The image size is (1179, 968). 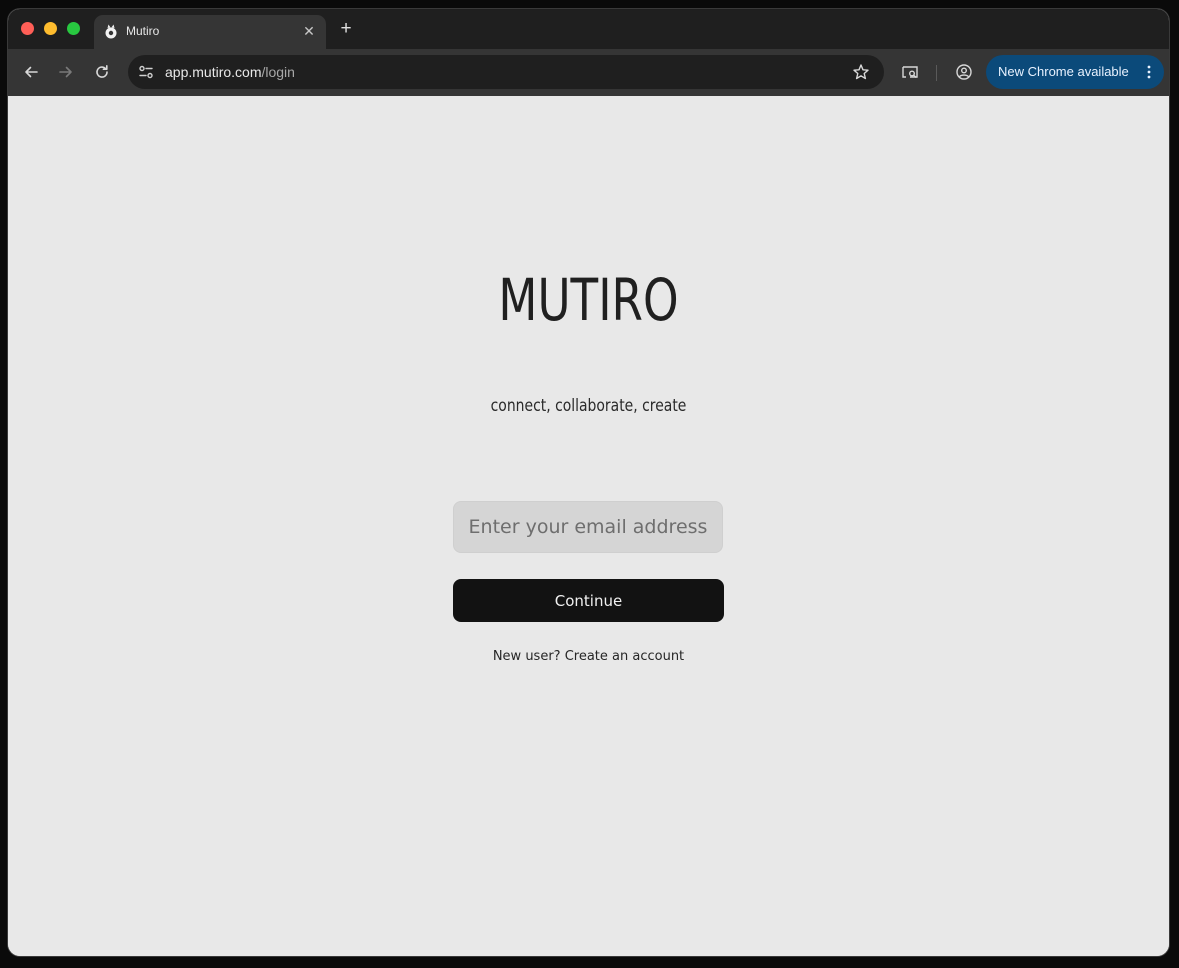 I want to click on tab-title: Mutiro, so click(x=143, y=31).